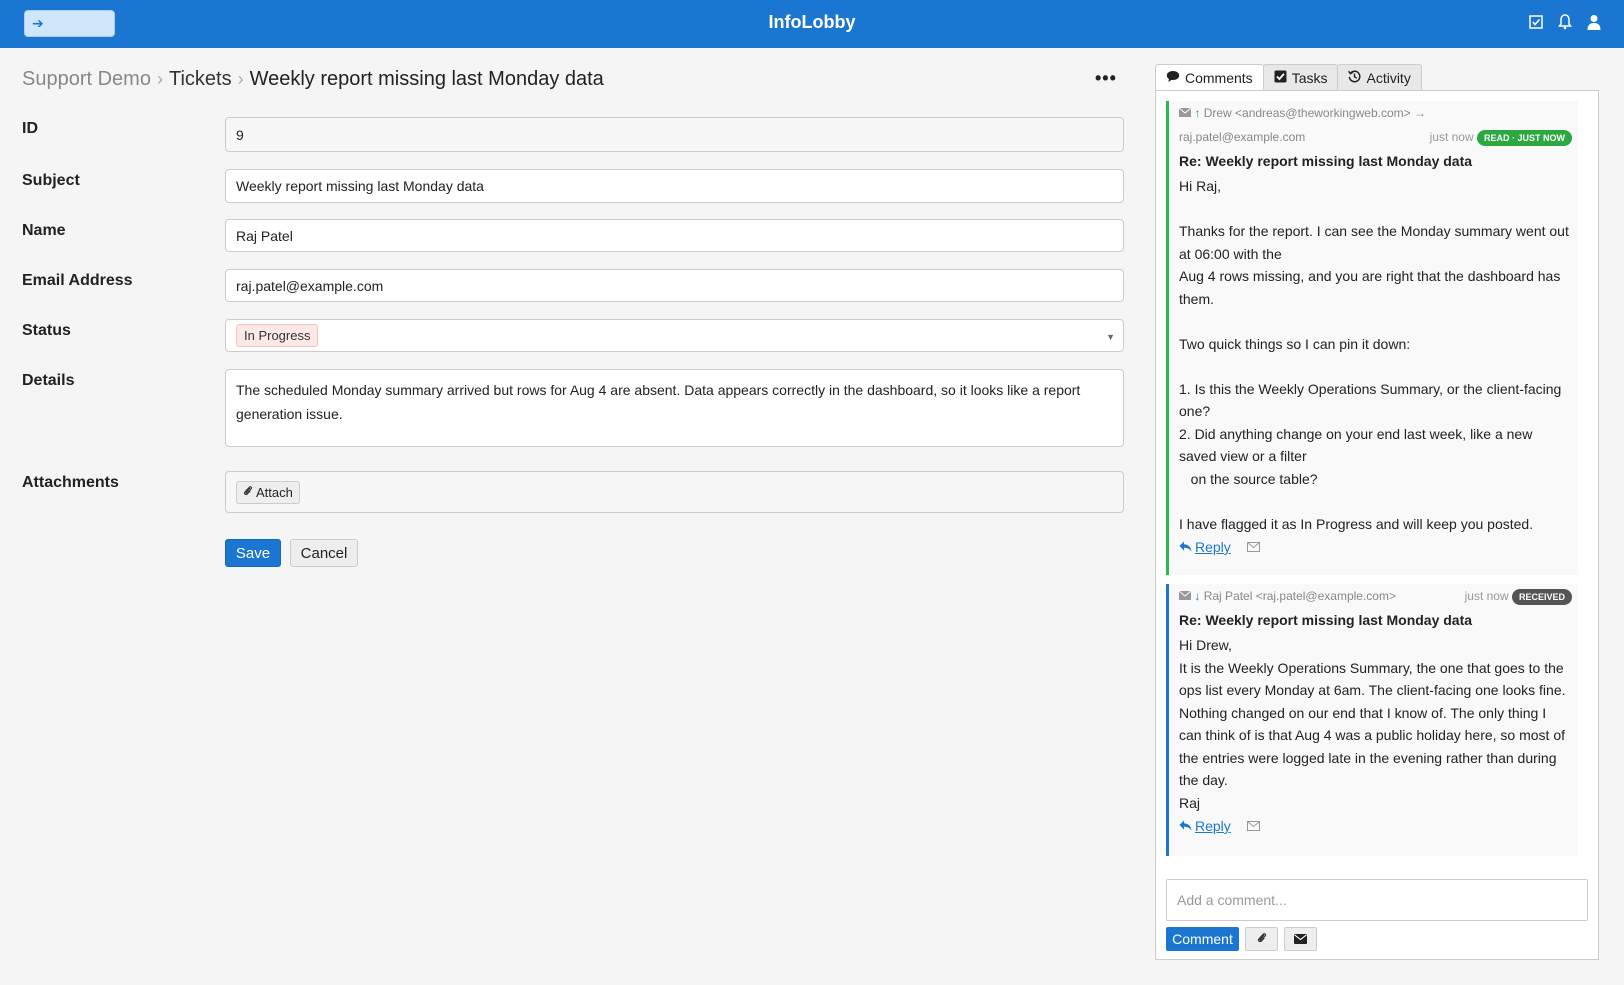  Describe the element at coordinates (86, 79) in the screenshot. I see `breadcrumb-workspace: Support Demo` at that location.